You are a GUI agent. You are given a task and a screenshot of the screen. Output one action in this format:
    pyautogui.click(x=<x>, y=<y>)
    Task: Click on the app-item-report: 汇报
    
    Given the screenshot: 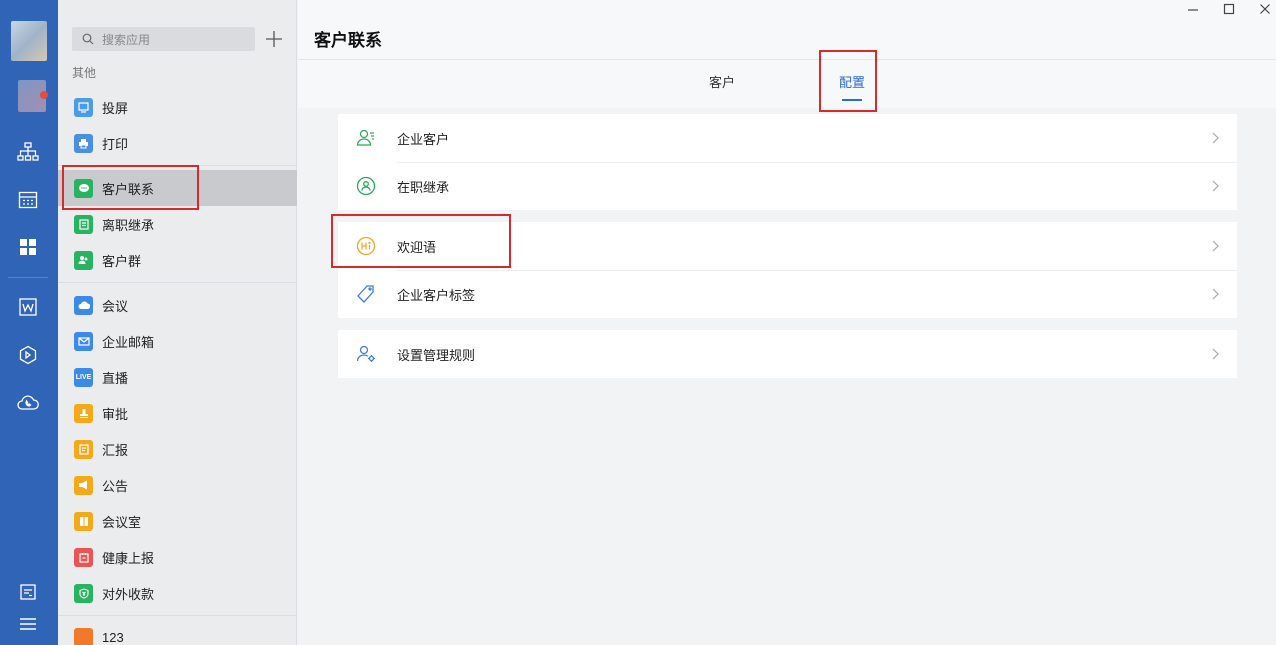 What is the action you would take?
    pyautogui.click(x=177, y=449)
    